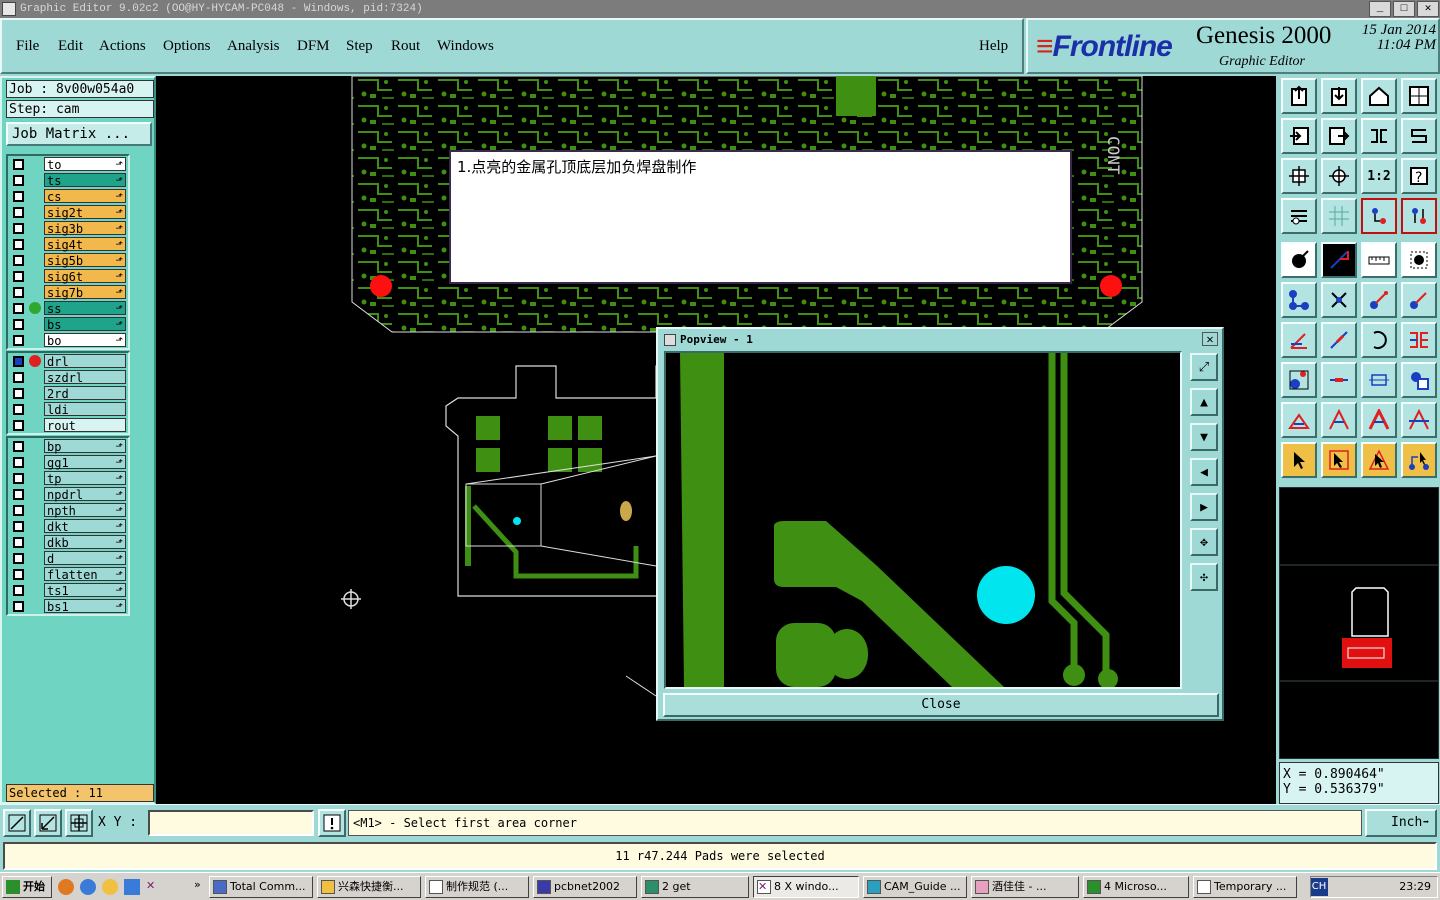 Image resolution: width=1440 pixels, height=900 pixels. I want to click on task-pcbnet: pcbnet2002, so click(585, 887).